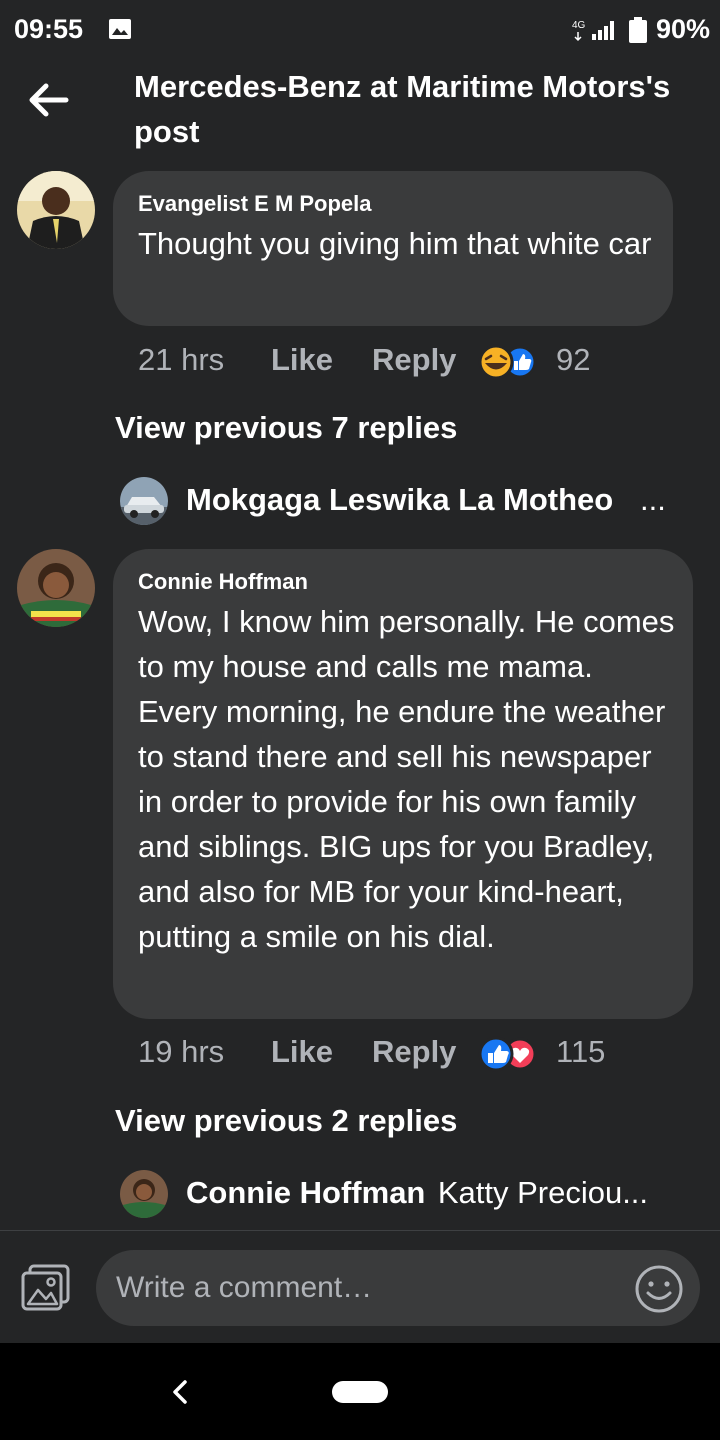 This screenshot has width=720, height=1440. What do you see at coordinates (360, 30) in the screenshot?
I see `status-bar: 09:55 4G 90%` at bounding box center [360, 30].